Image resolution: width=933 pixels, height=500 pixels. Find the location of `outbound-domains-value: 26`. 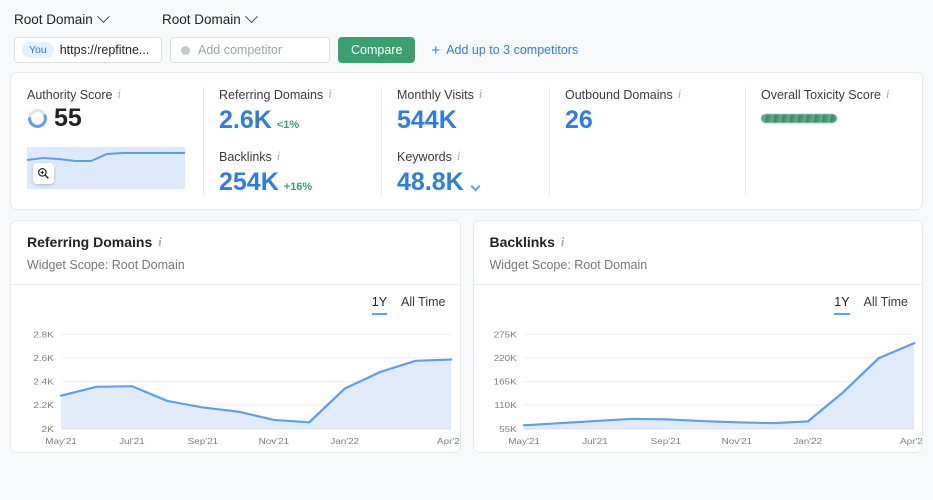

outbound-domains-value: 26 is located at coordinates (579, 120).